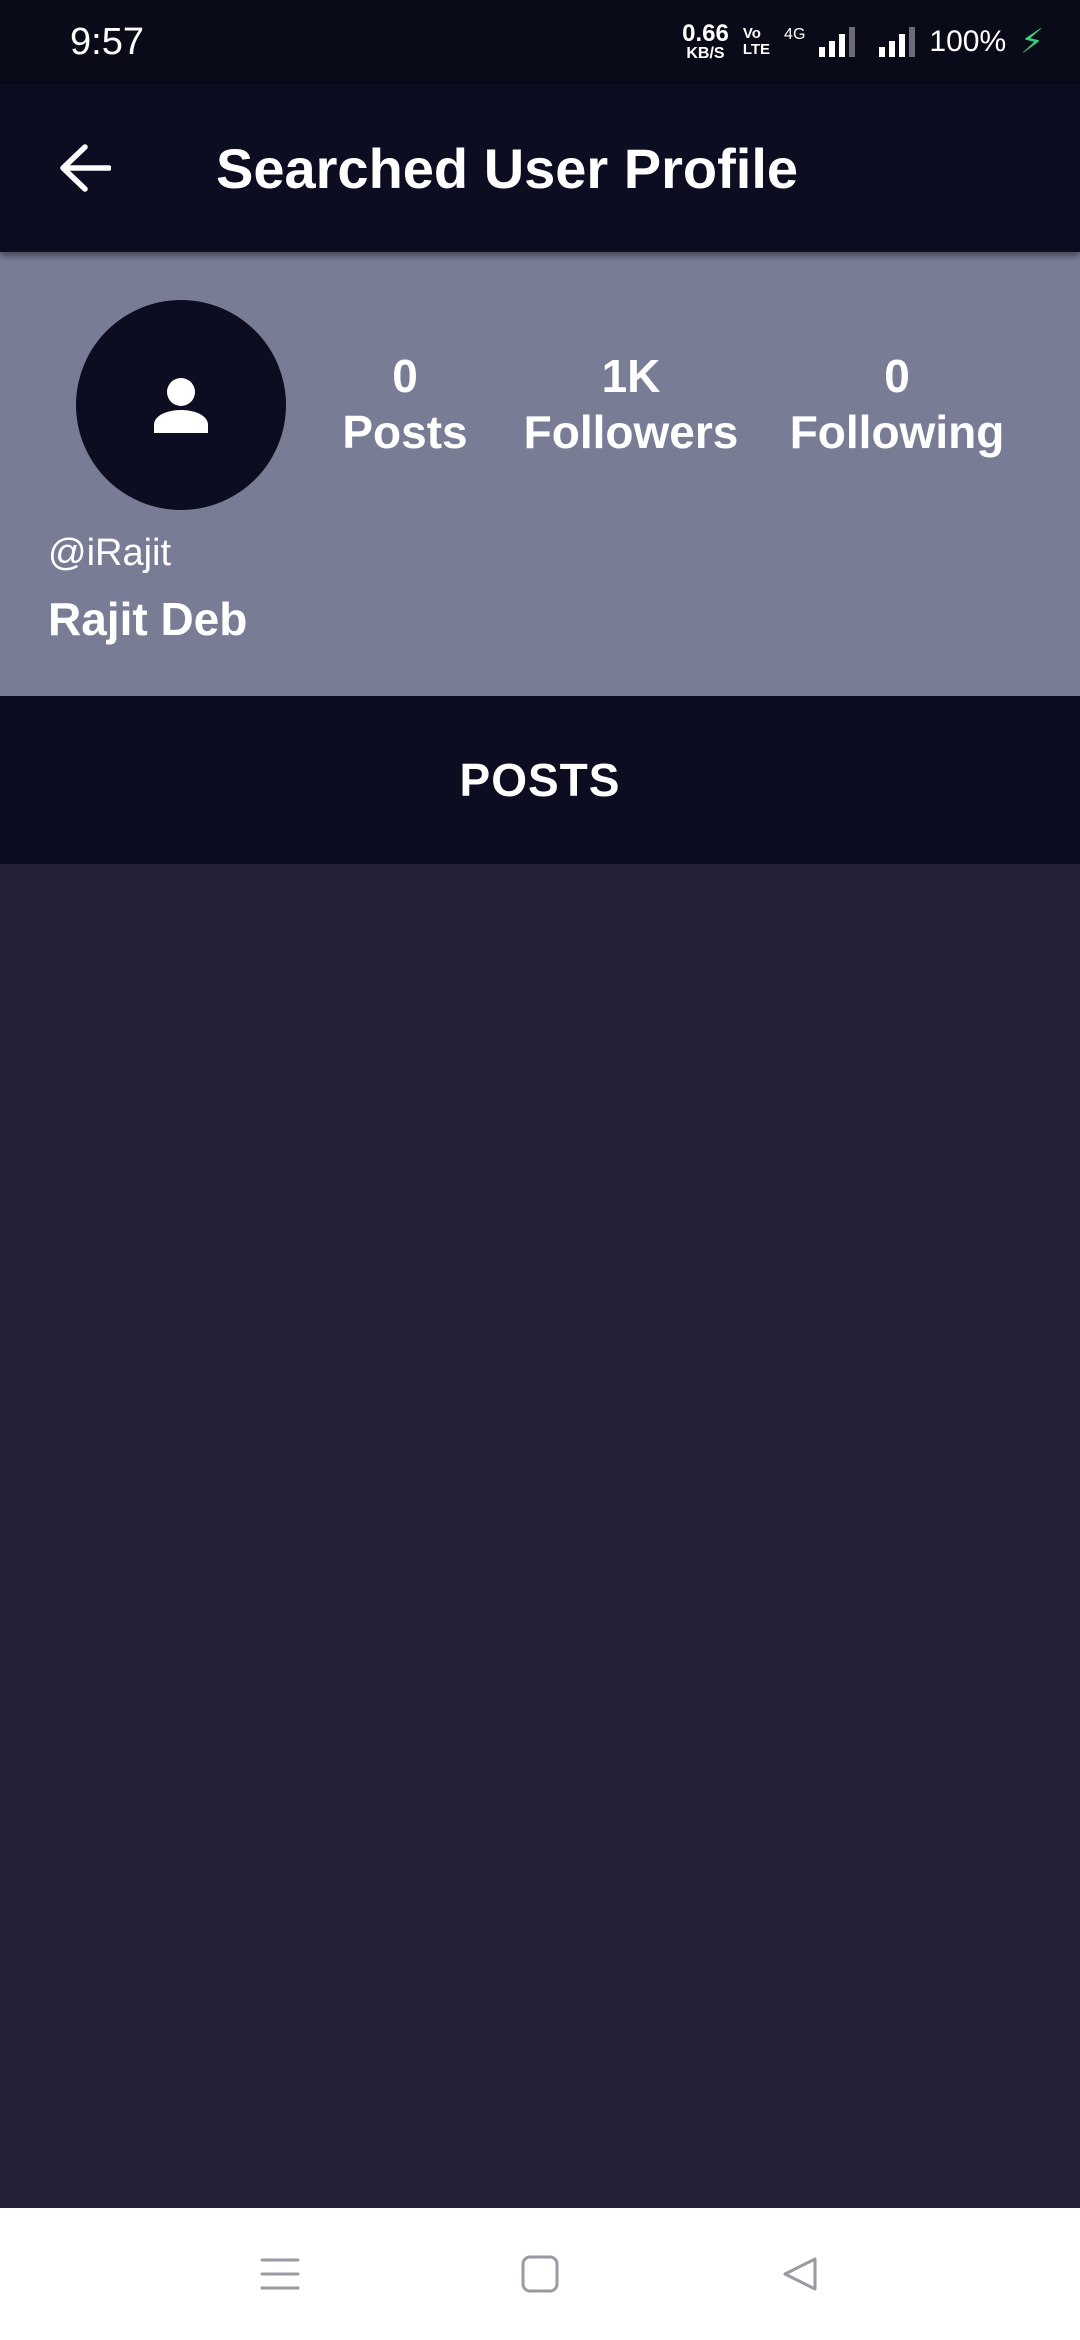 This screenshot has height=2340, width=1080. Describe the element at coordinates (631, 376) in the screenshot. I see `followers-count: 1K` at that location.